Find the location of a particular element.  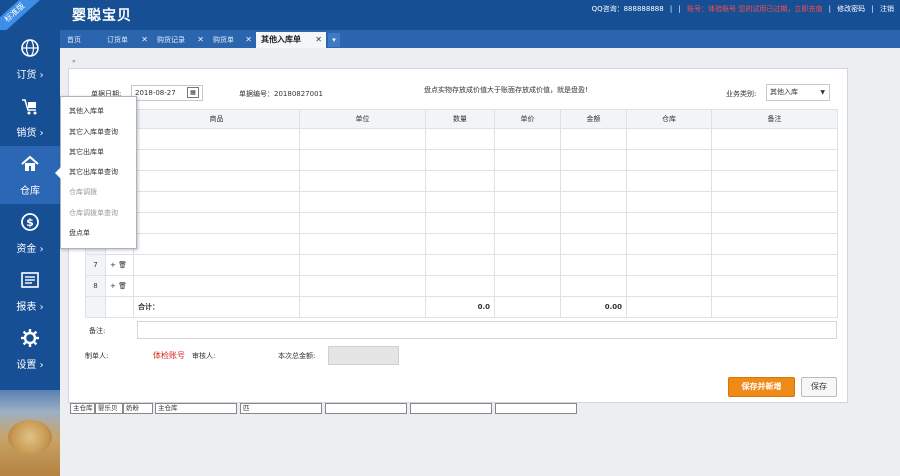

tab-purchase-records: 购货记录 ✕ is located at coordinates (180, 40).